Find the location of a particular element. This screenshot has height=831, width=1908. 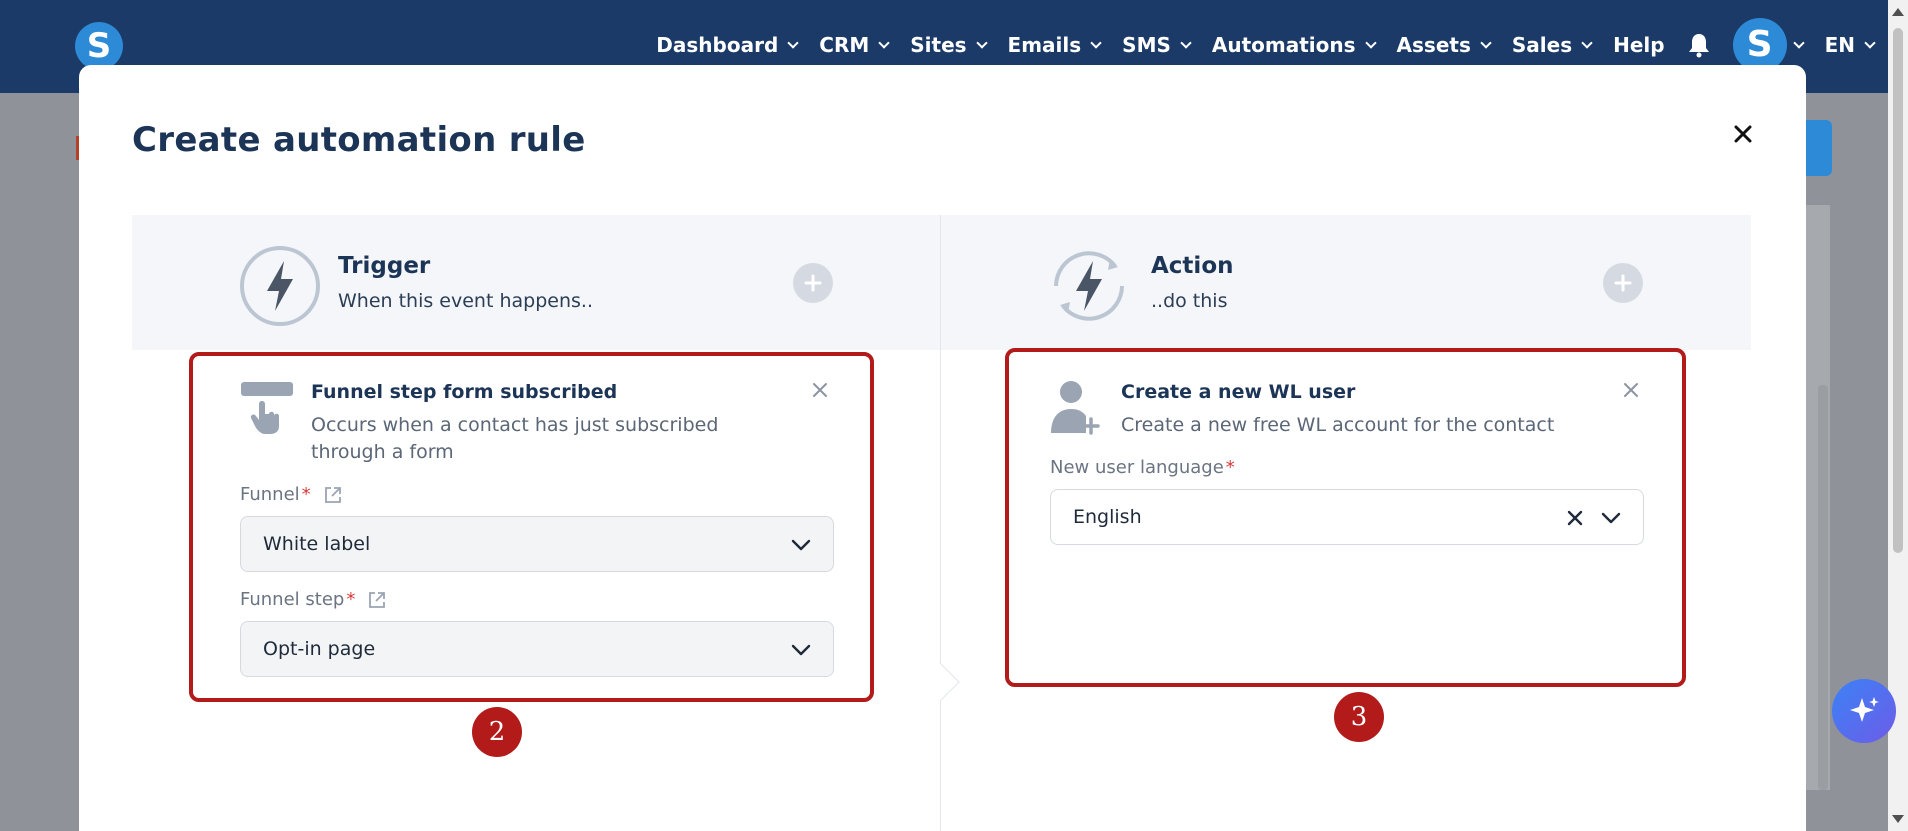

funnel-step-select: Opt-in page is located at coordinates (537, 649).